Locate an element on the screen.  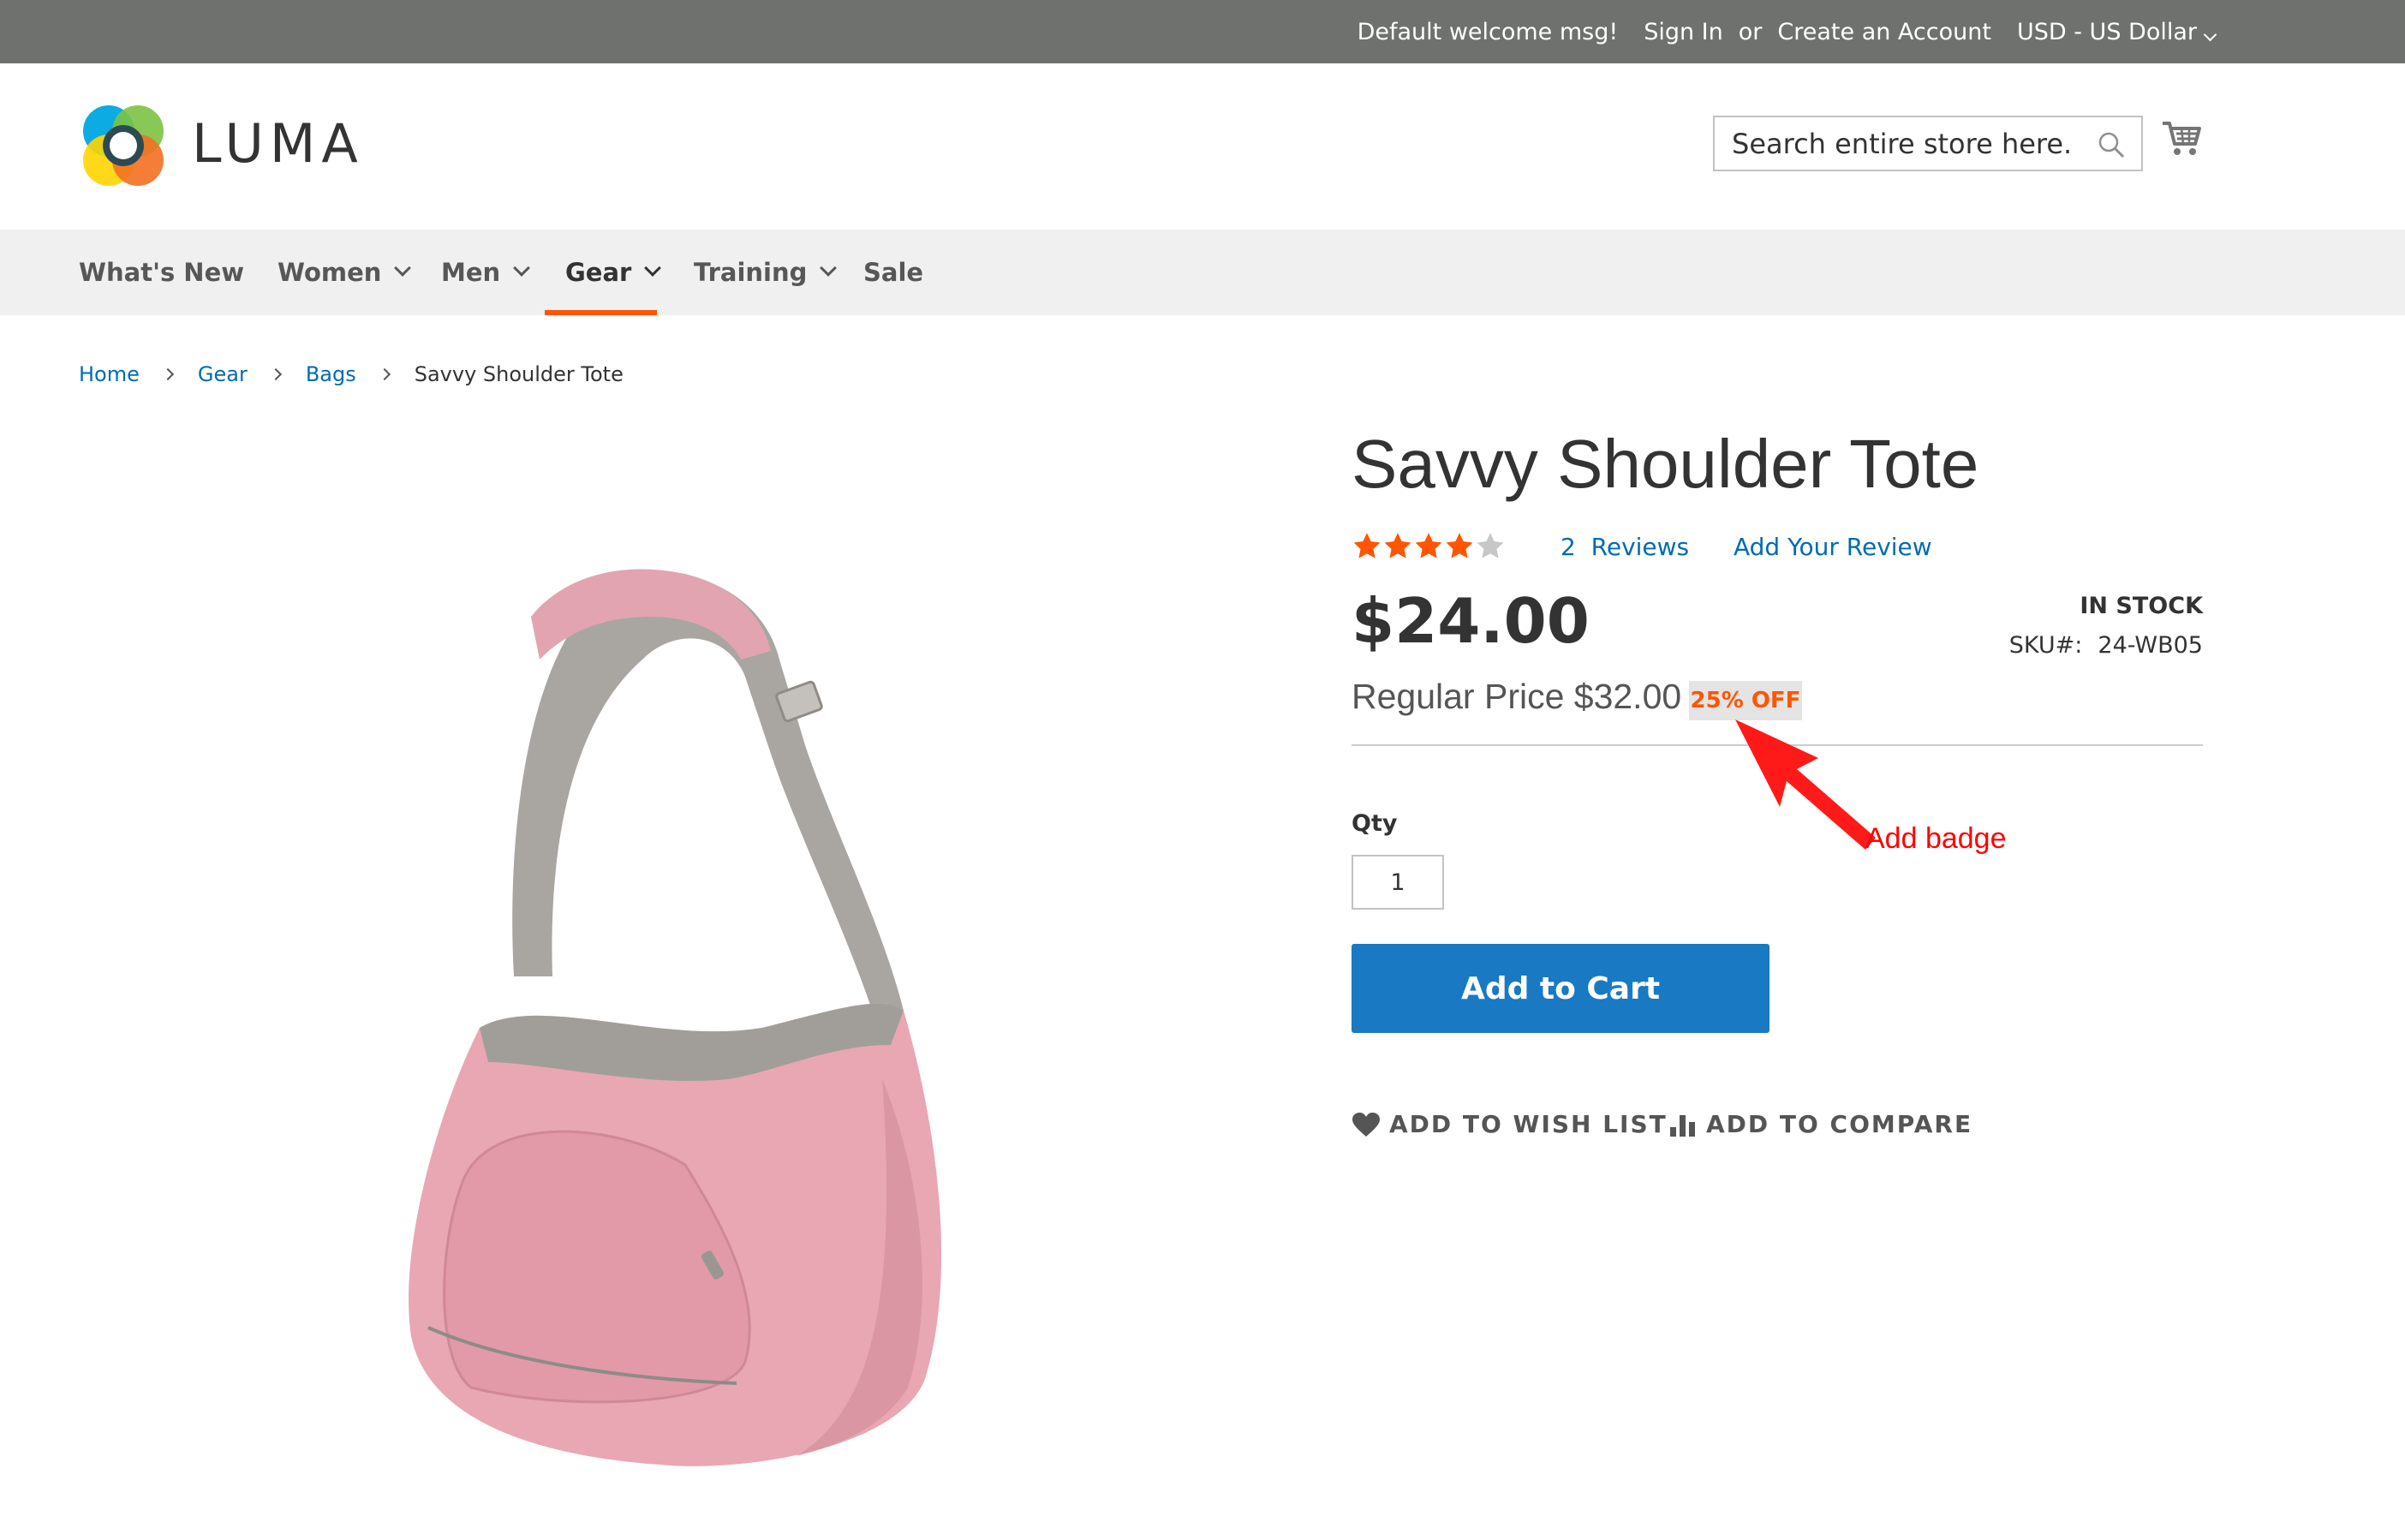
nav-item-label: Women is located at coordinates (330, 272).